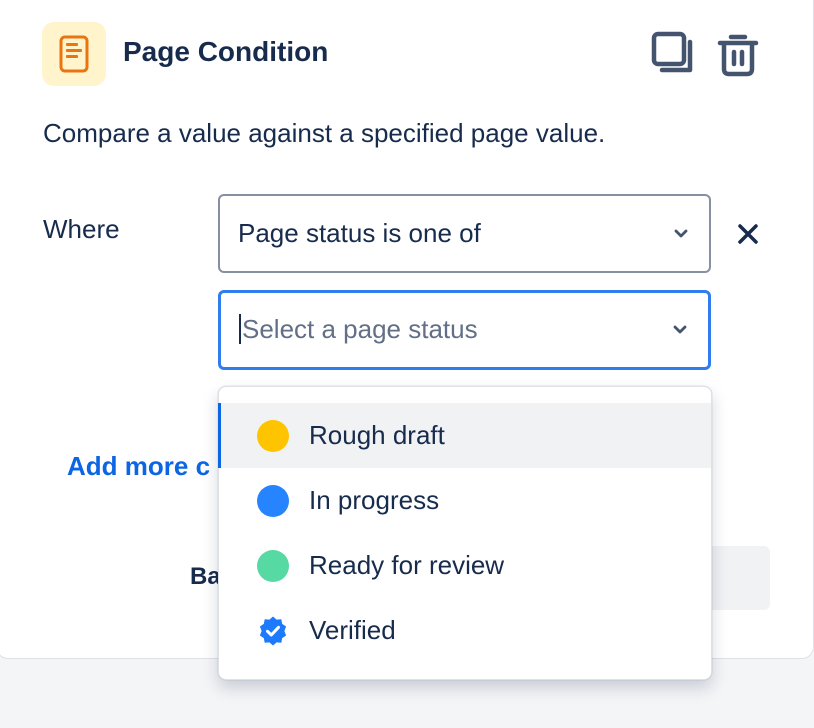 The width and height of the screenshot is (814, 728). I want to click on close-icon, so click(748, 234).